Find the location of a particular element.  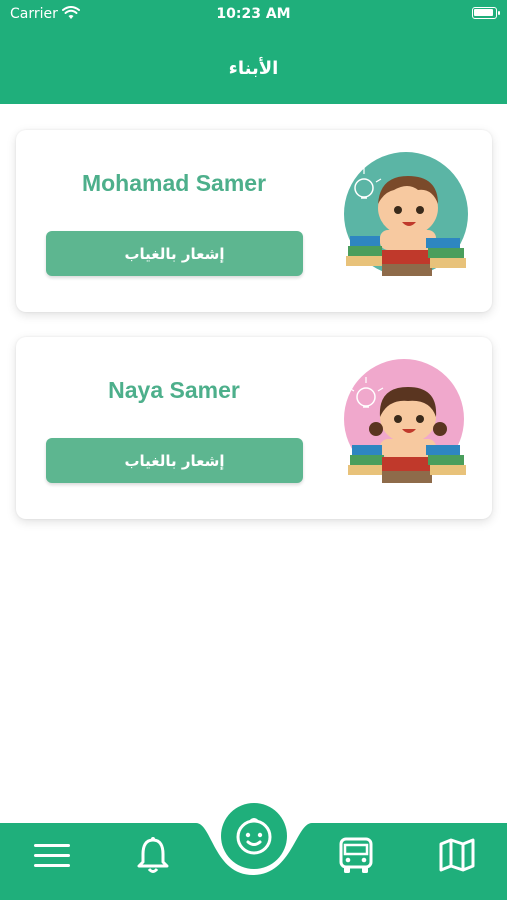

status-bar: Carrier 10:23 AM is located at coordinates (253, 15).